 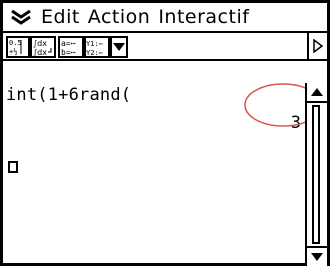 What do you see at coordinates (68, 95) in the screenshot?
I see `input-expression: int(1+6rand(` at bounding box center [68, 95].